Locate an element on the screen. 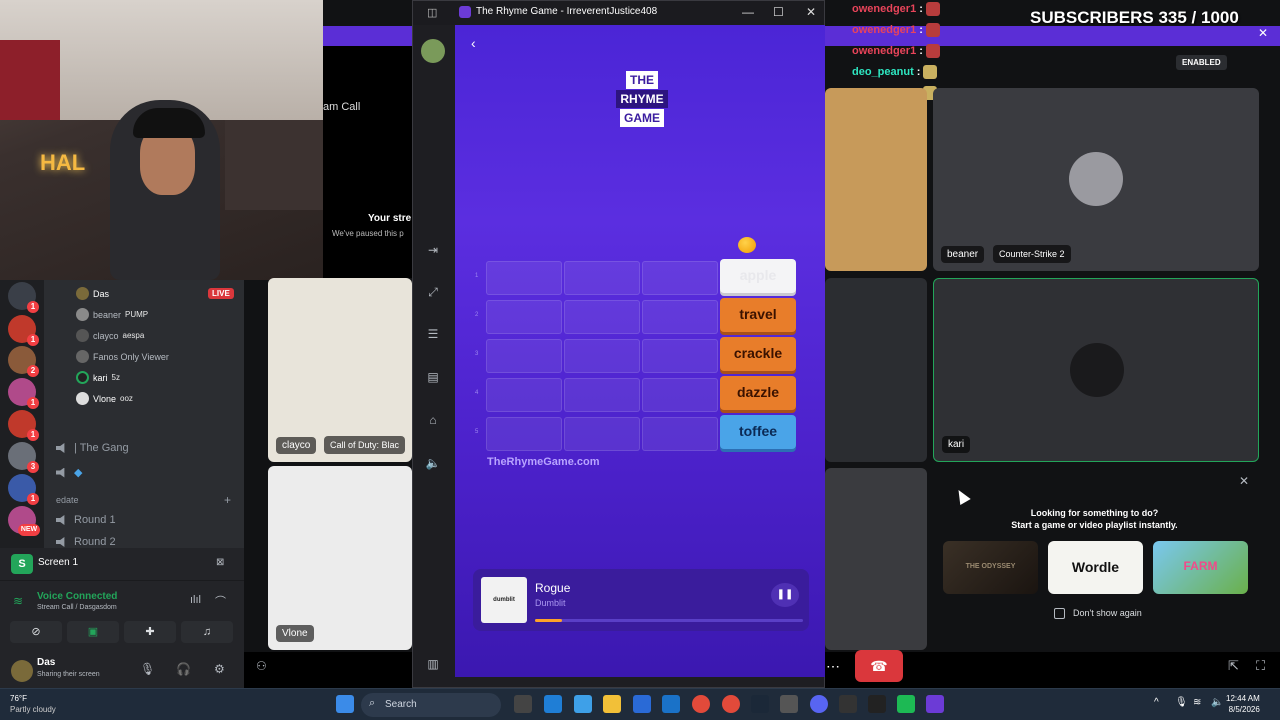 The width and height of the screenshot is (1280, 720). volume-icon: 🔈 is located at coordinates (433, 464).